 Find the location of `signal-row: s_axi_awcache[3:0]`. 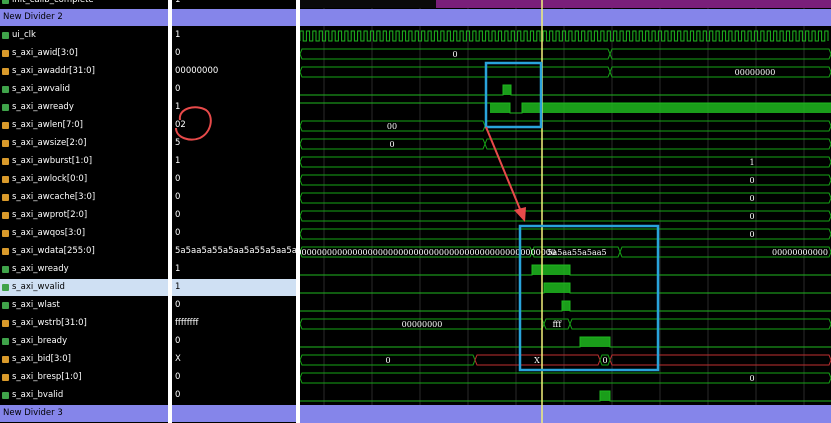

signal-row: s_axi_awcache[3:0] is located at coordinates (84, 197).